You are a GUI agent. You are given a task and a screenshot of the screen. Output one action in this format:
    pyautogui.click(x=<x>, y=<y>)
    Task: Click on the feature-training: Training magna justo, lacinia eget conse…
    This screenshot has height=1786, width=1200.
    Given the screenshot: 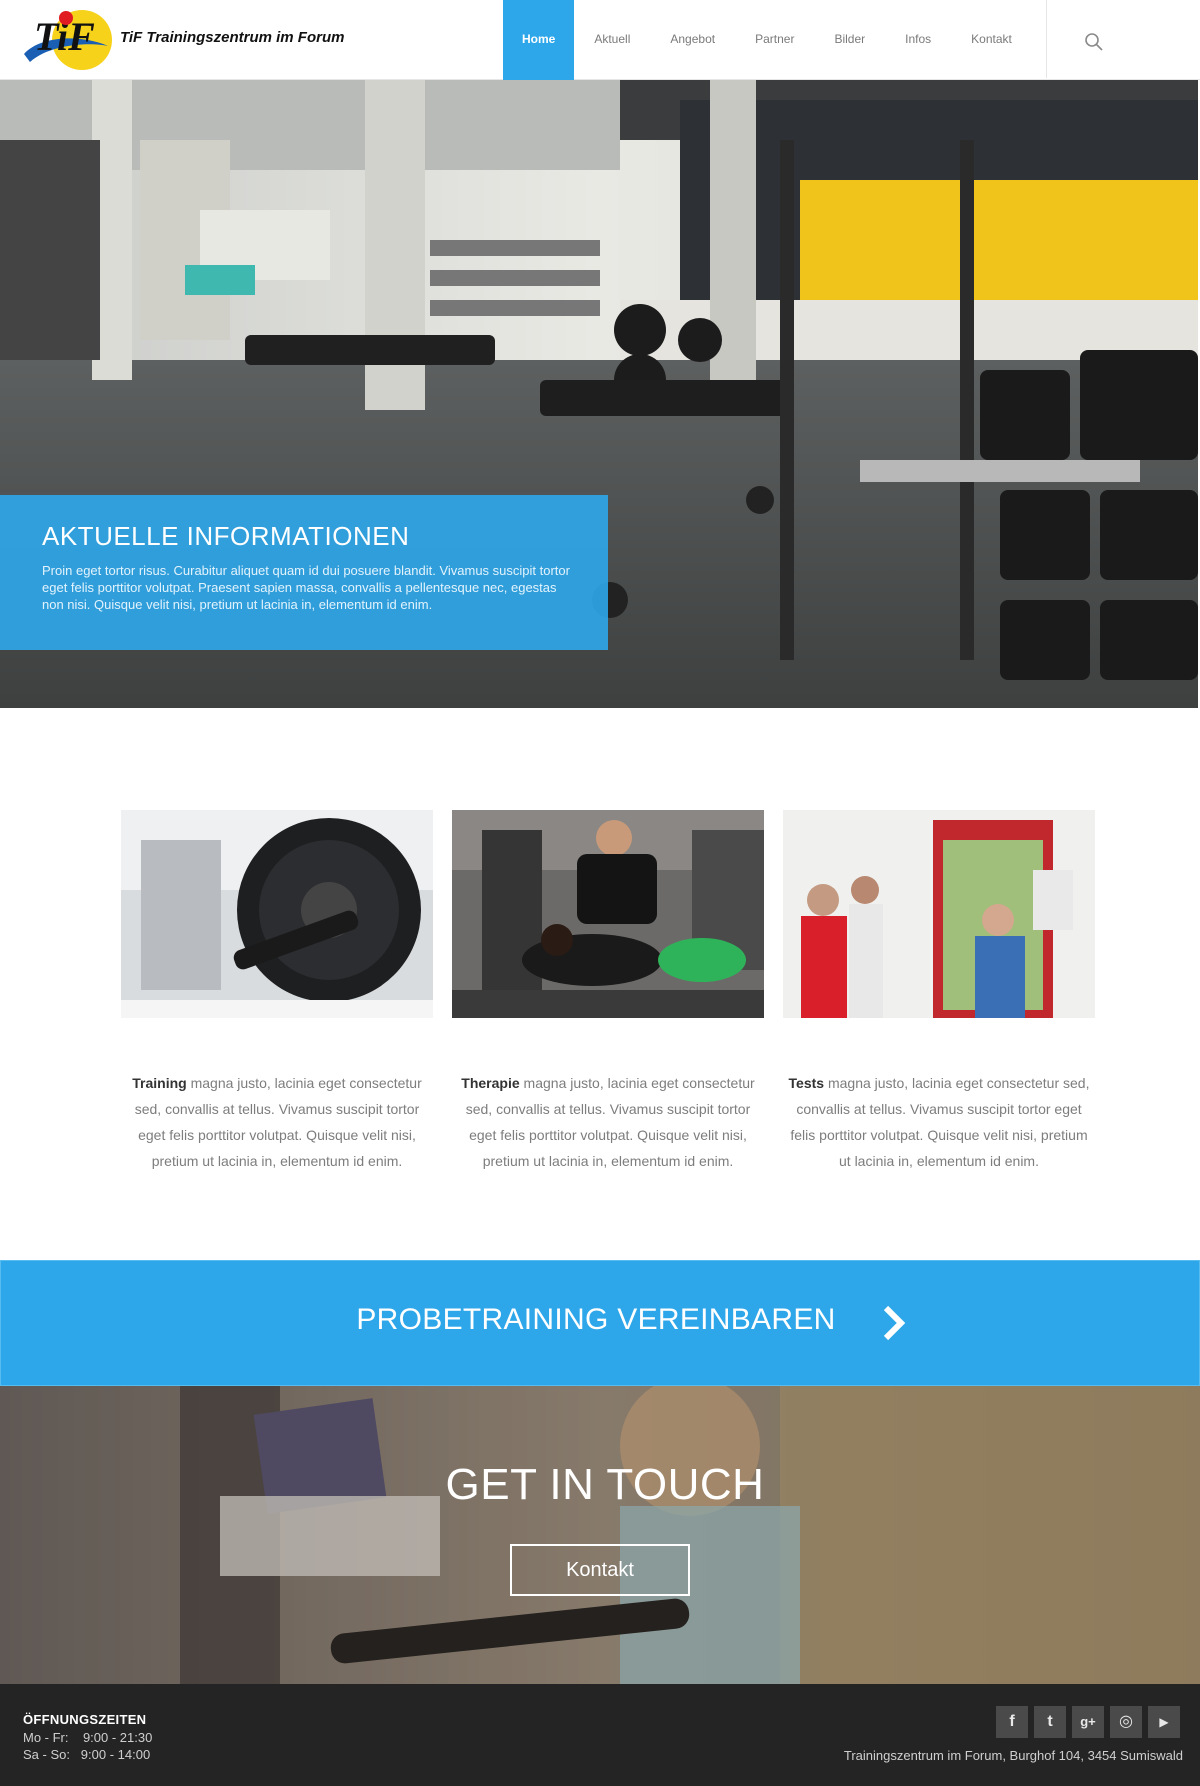 What is the action you would take?
    pyautogui.click(x=277, y=989)
    